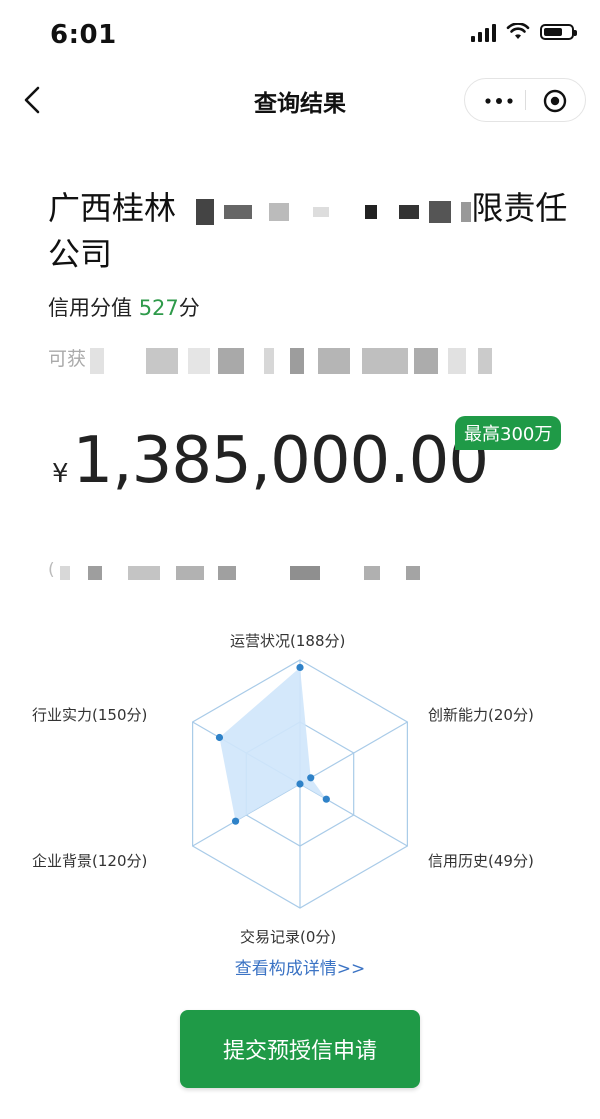  I want to click on available-label: 可获, so click(67, 359).